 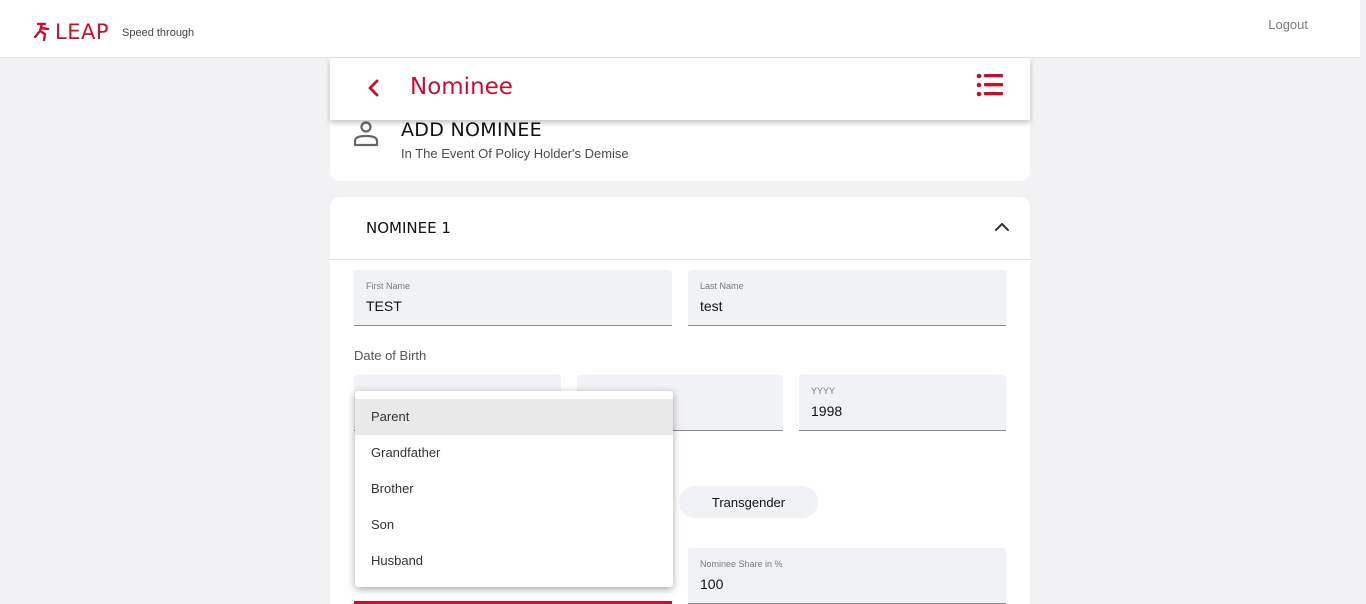 I want to click on runner-icon, so click(x=41, y=32).